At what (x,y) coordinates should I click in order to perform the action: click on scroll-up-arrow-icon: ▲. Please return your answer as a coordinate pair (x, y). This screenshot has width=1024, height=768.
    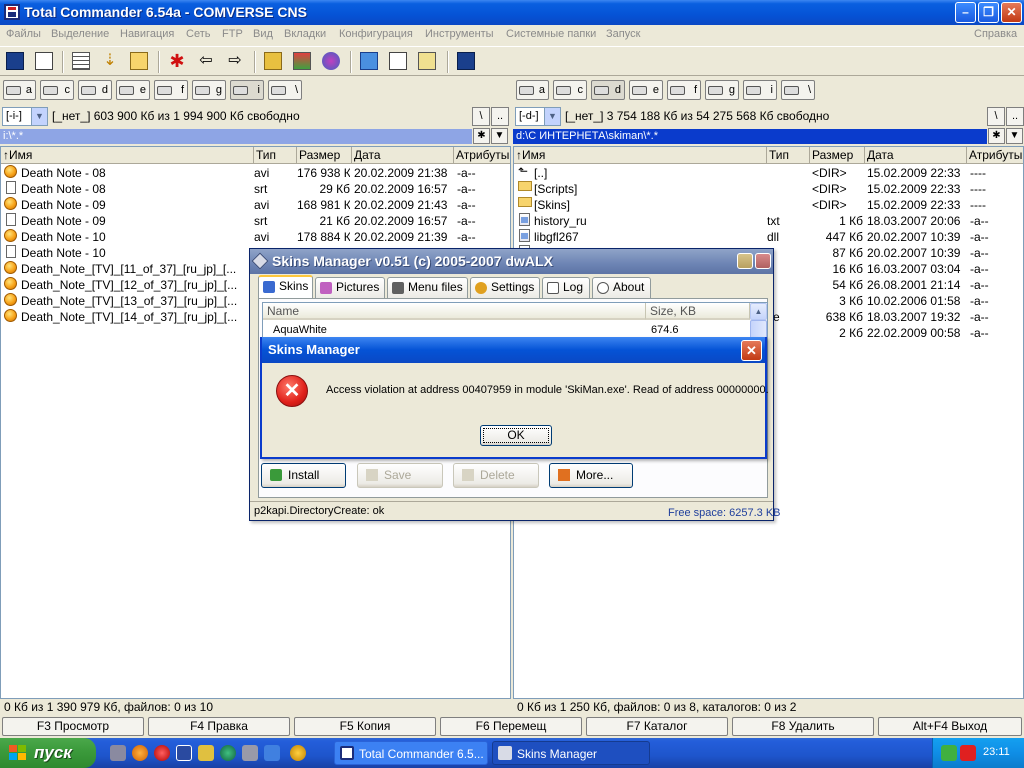
    Looking at the image, I should click on (758, 311).